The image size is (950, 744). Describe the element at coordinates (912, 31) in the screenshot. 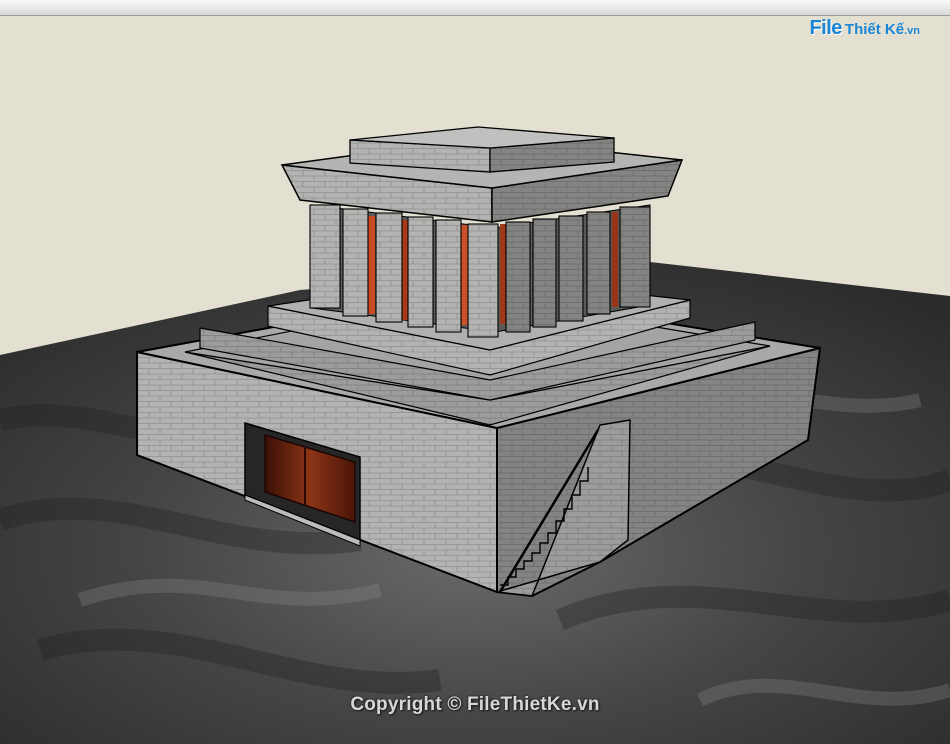

I see `logo-tld: .vn` at that location.